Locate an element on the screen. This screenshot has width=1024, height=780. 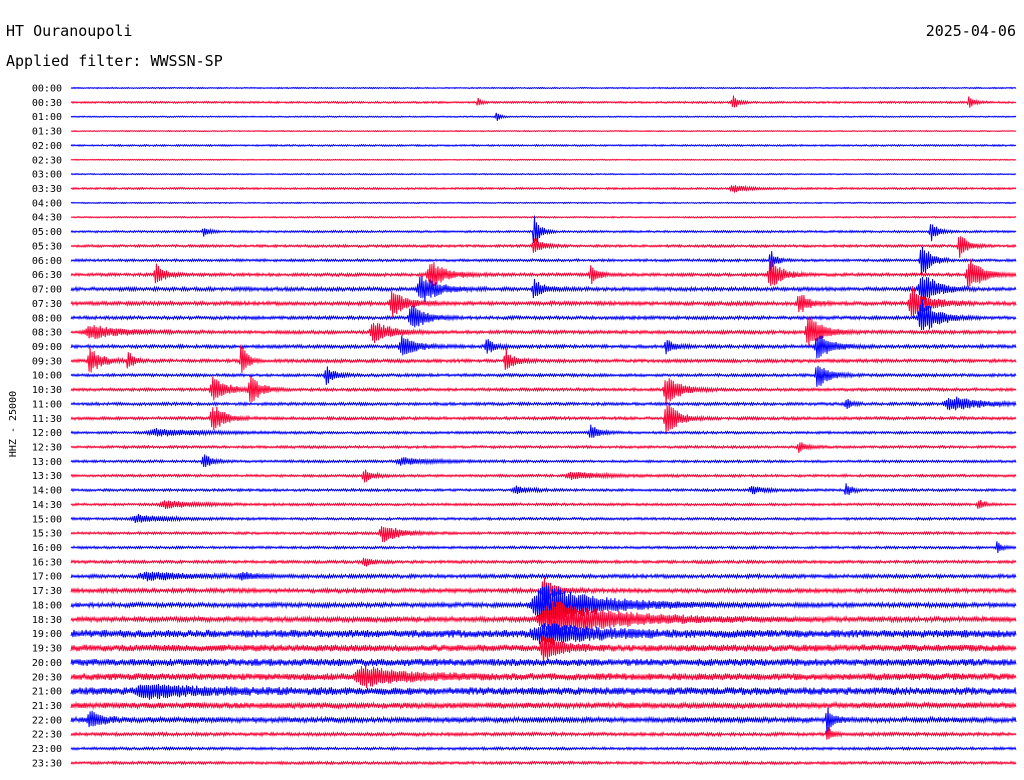
row-time-label: 08:30 is located at coordinates (47, 333).